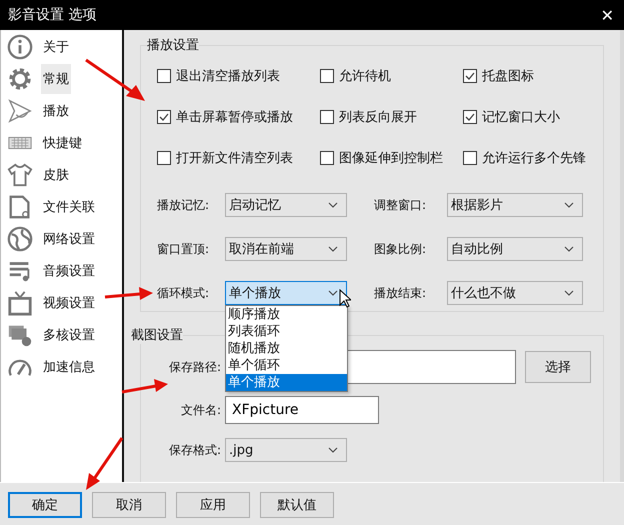 This screenshot has width=624, height=525. What do you see at coordinates (515, 205) in the screenshot?
I see `dropdown: 根据影片` at bounding box center [515, 205].